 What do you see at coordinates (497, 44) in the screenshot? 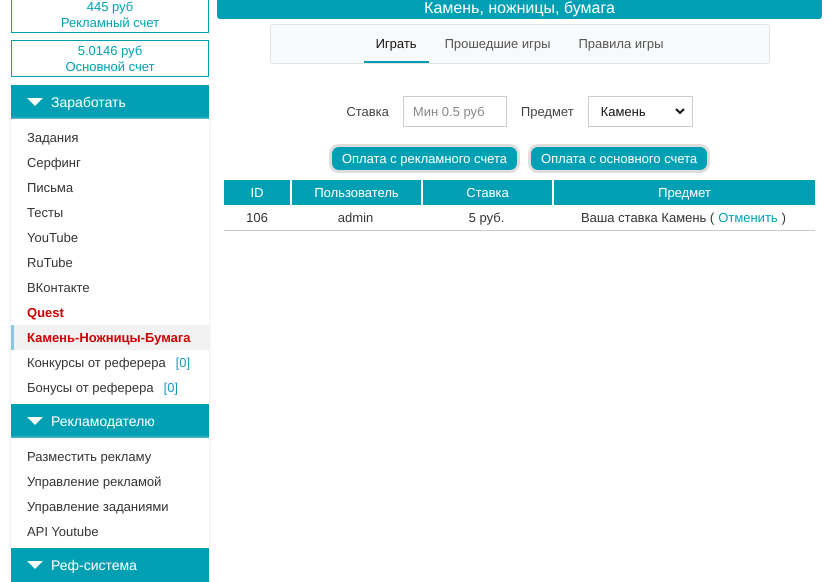
I see `tab: Прошедшие игры` at bounding box center [497, 44].